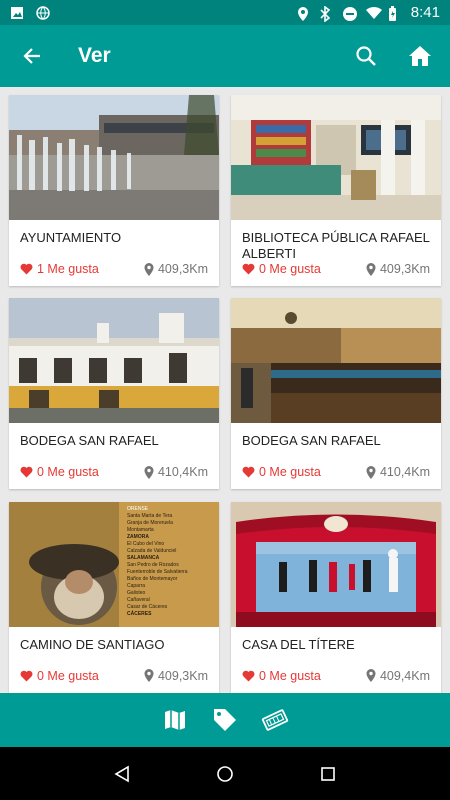 This screenshot has height=800, width=450. I want to click on map-label: Santa Marta de Tera, so click(150, 515).